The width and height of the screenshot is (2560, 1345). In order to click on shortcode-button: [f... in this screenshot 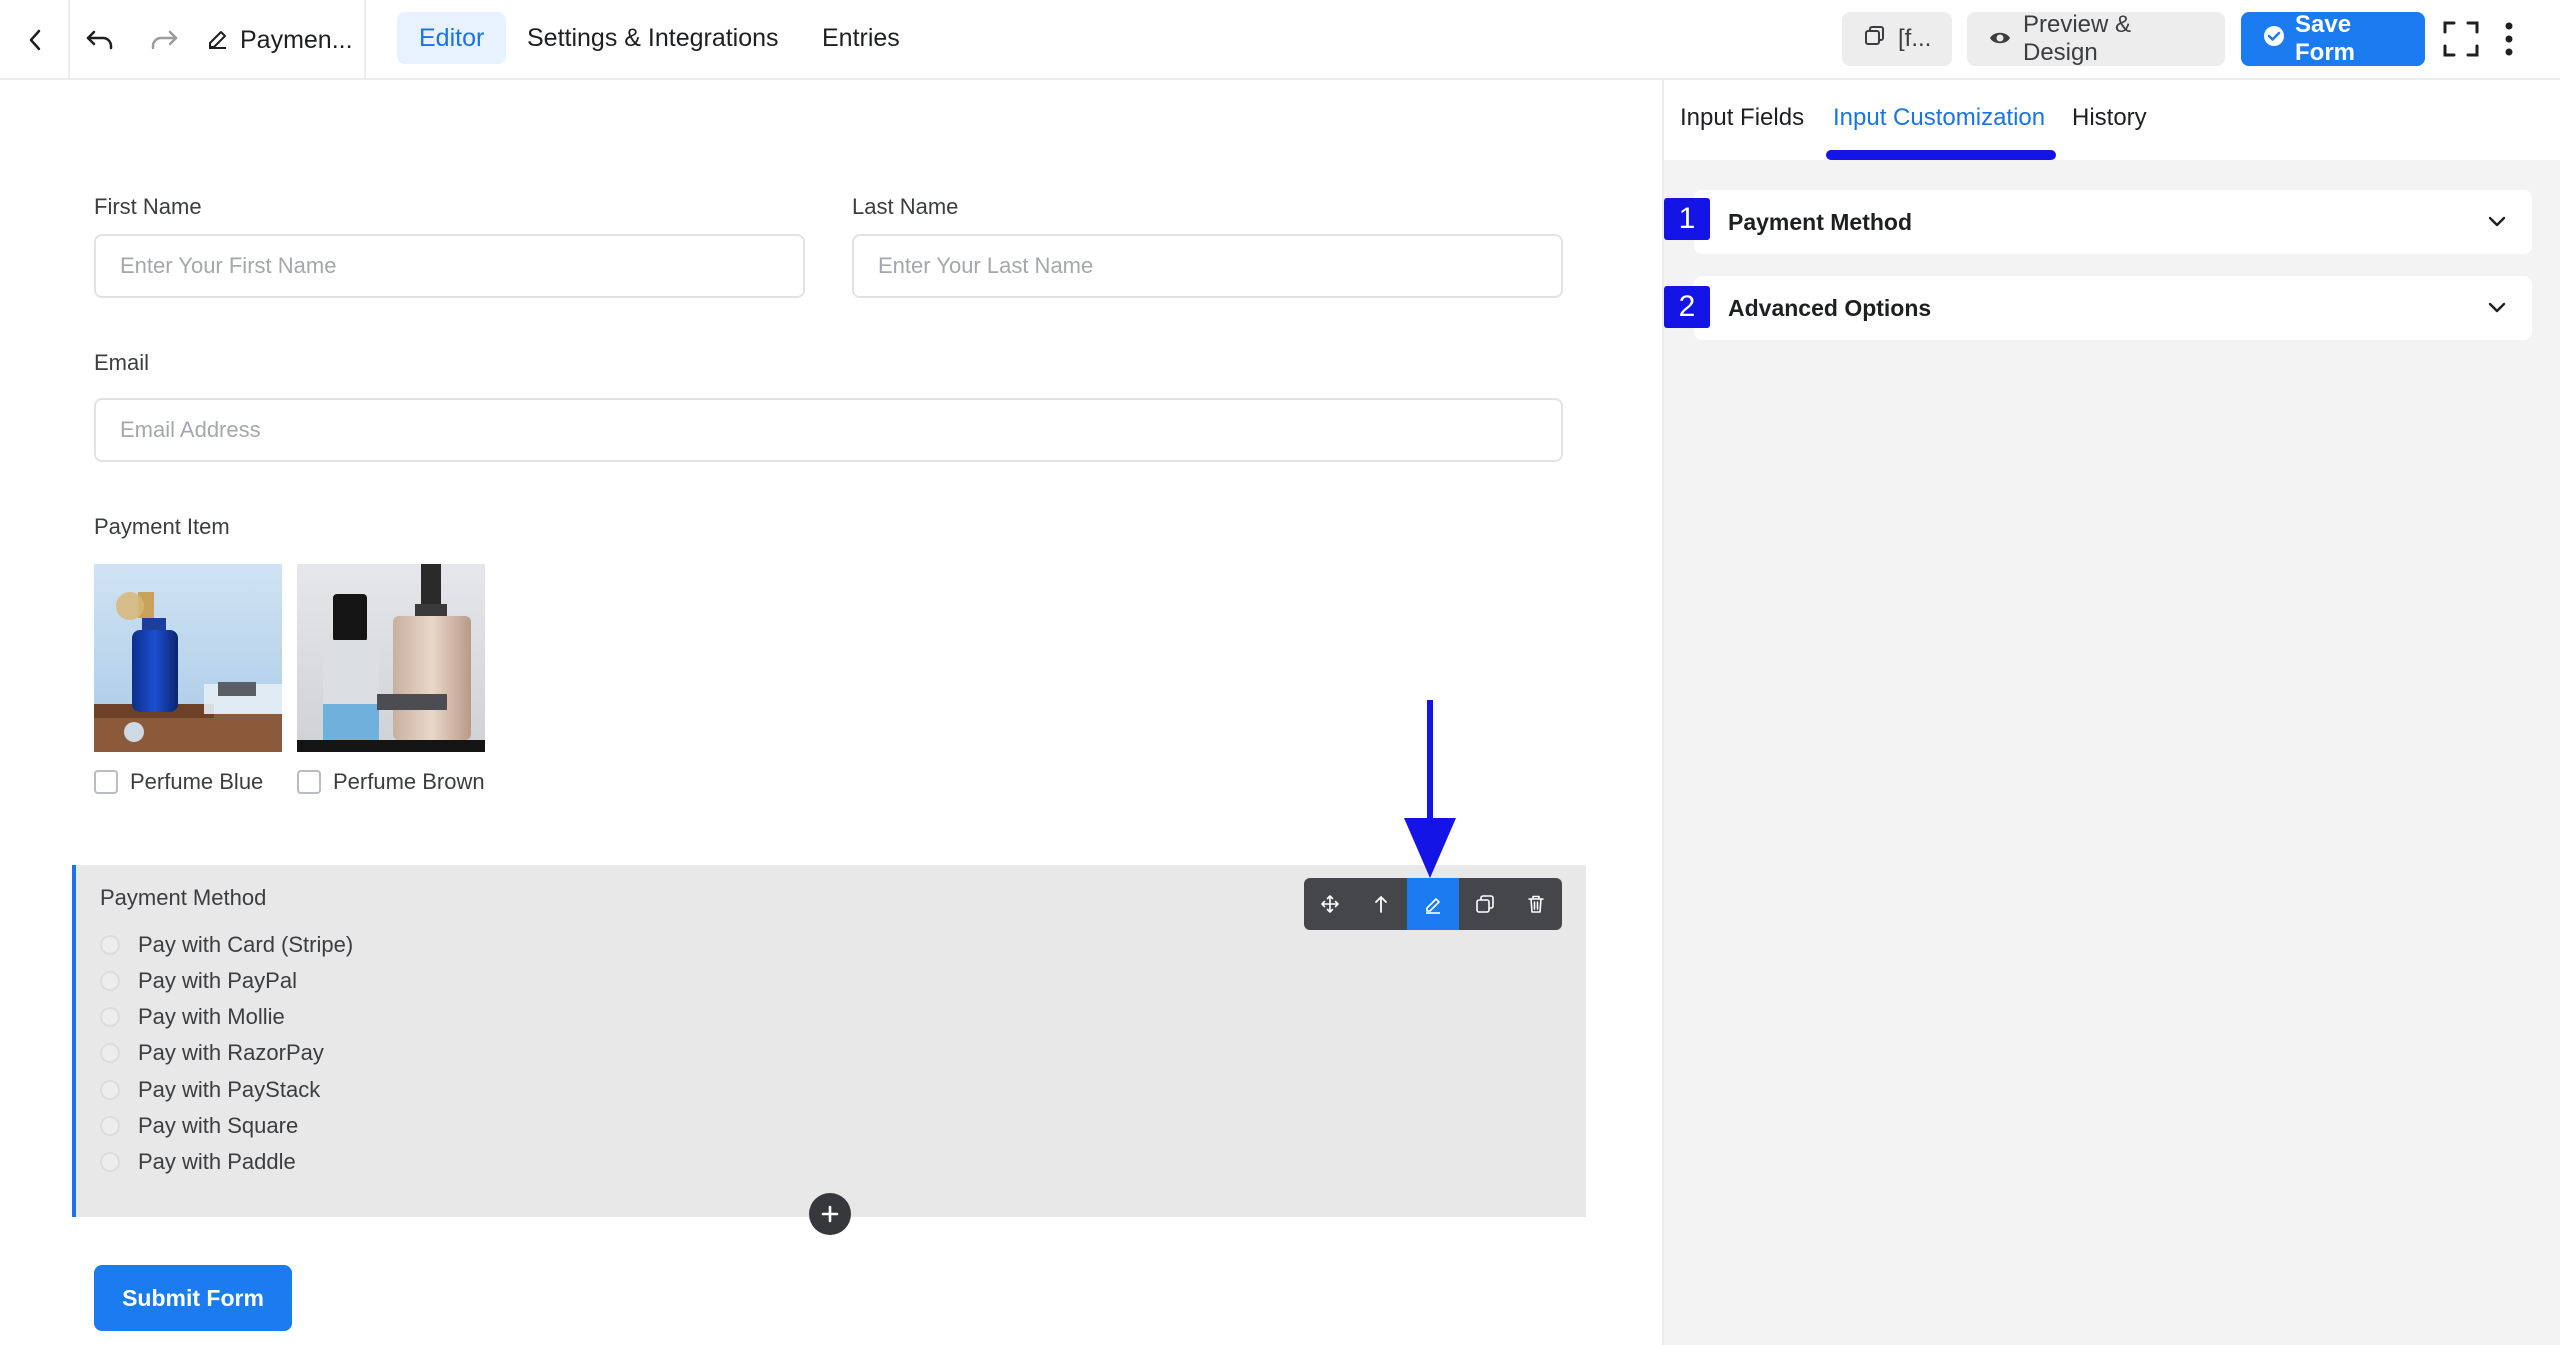, I will do `click(1897, 39)`.